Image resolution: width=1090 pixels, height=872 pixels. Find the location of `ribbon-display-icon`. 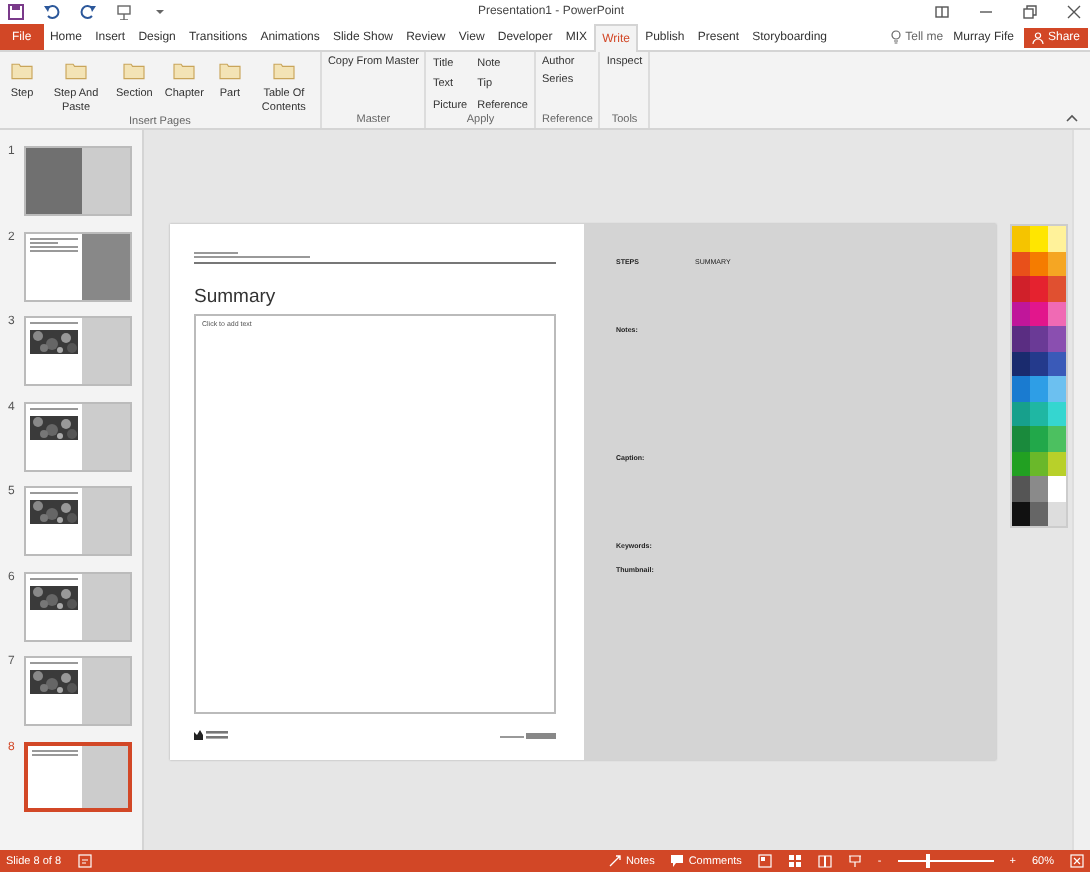

ribbon-display-icon is located at coordinates (942, 12).